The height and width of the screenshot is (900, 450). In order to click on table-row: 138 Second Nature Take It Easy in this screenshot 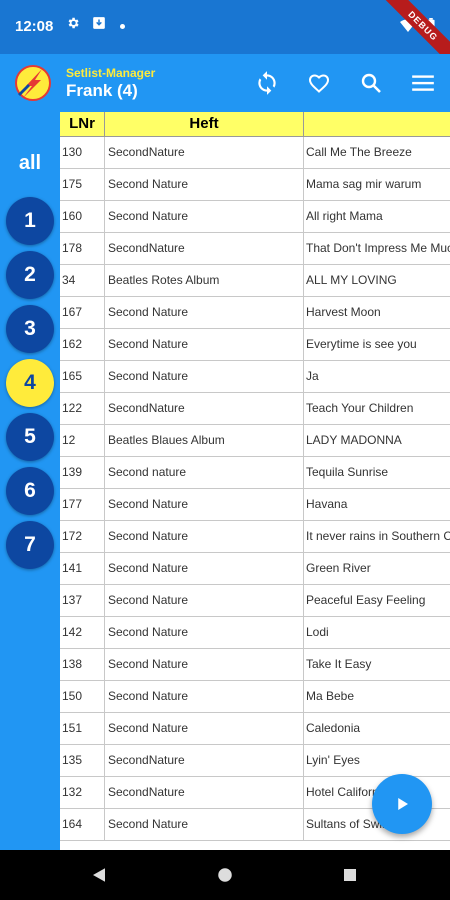, I will do `click(255, 665)`.